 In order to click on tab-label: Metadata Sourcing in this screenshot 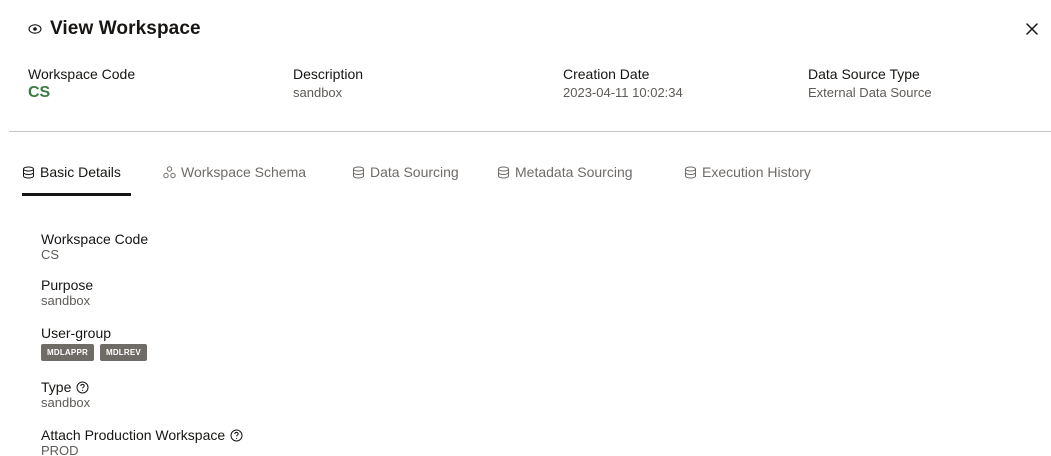, I will do `click(574, 172)`.